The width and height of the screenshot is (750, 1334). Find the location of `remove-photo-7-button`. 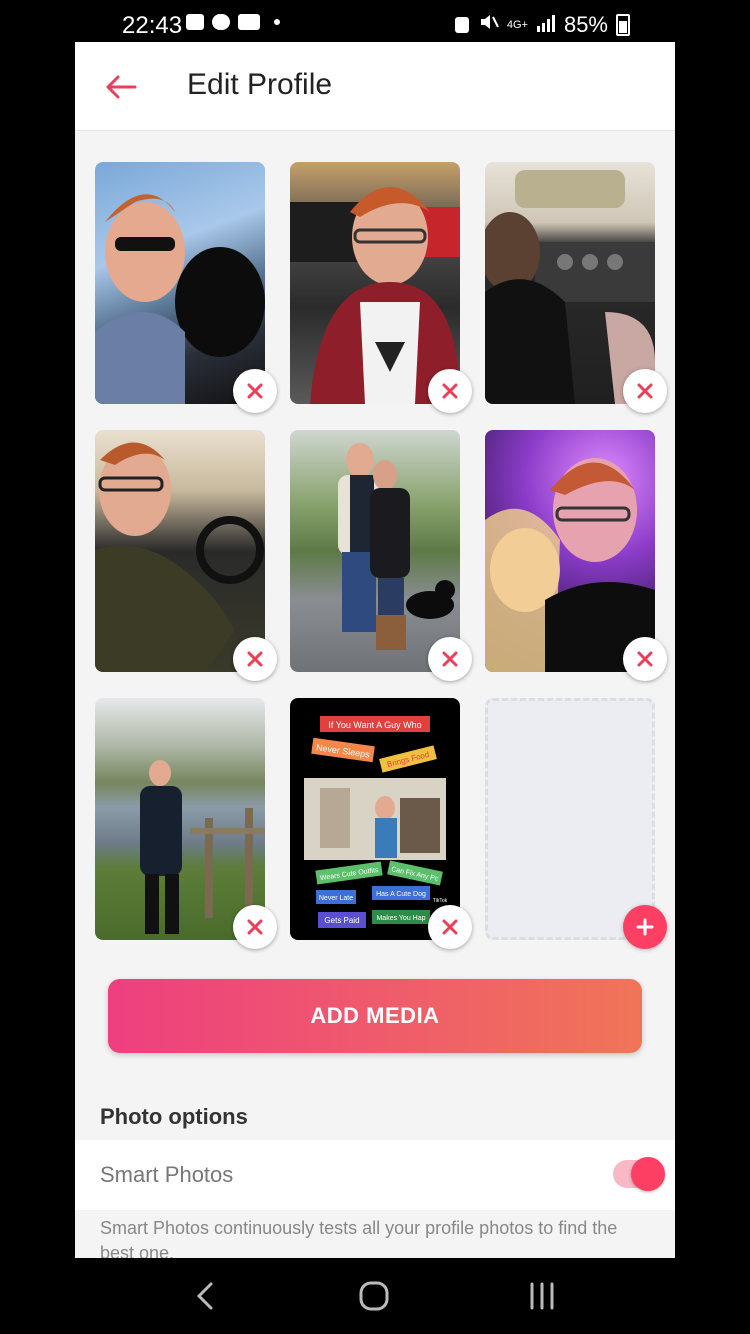

remove-photo-7-button is located at coordinates (255, 927).